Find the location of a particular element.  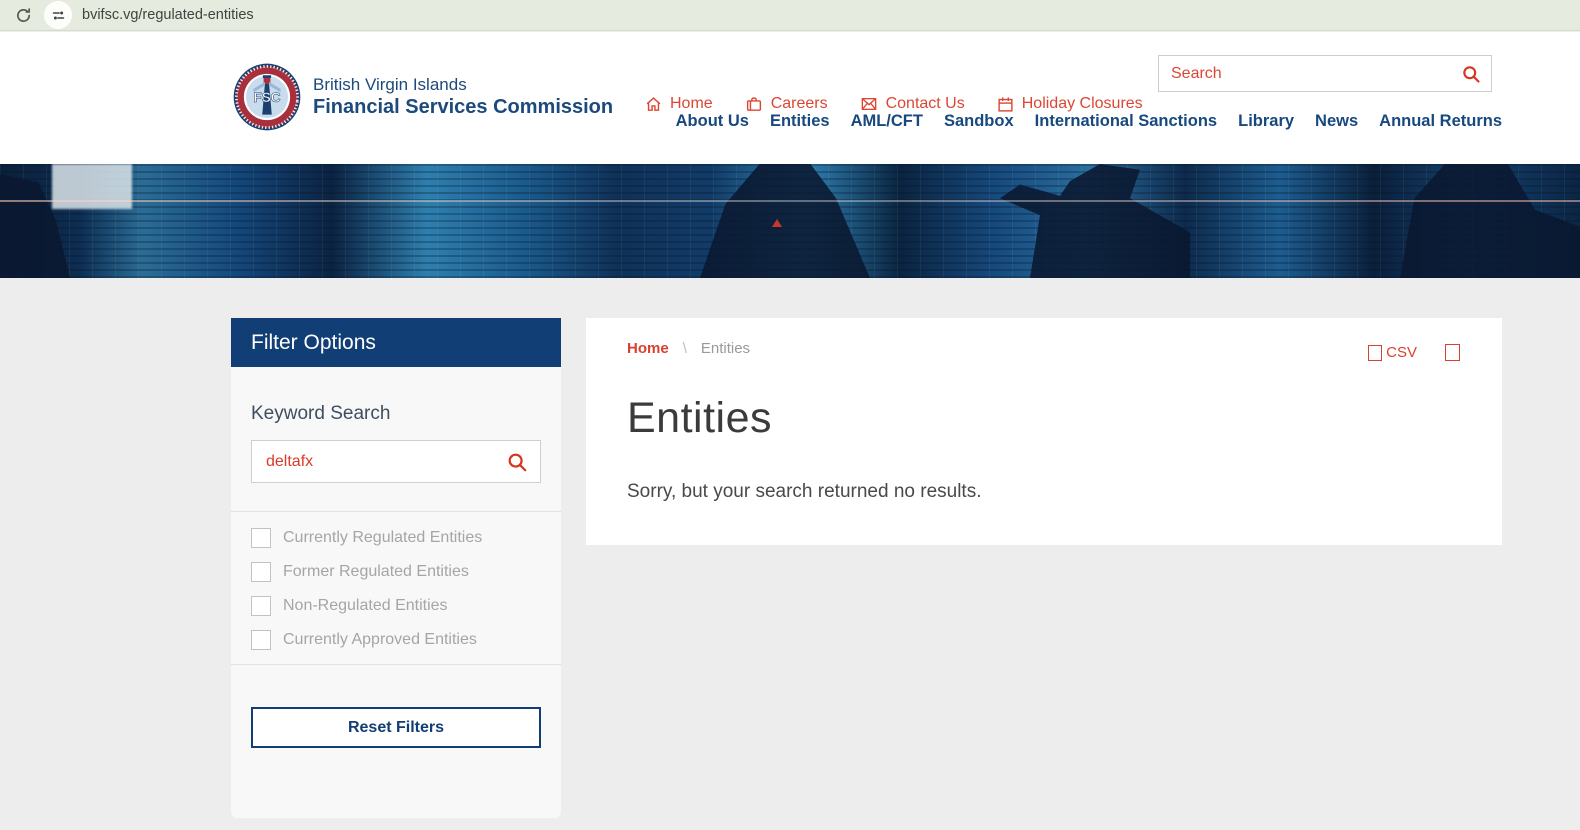

utility-nav-home: Home is located at coordinates (679, 104).